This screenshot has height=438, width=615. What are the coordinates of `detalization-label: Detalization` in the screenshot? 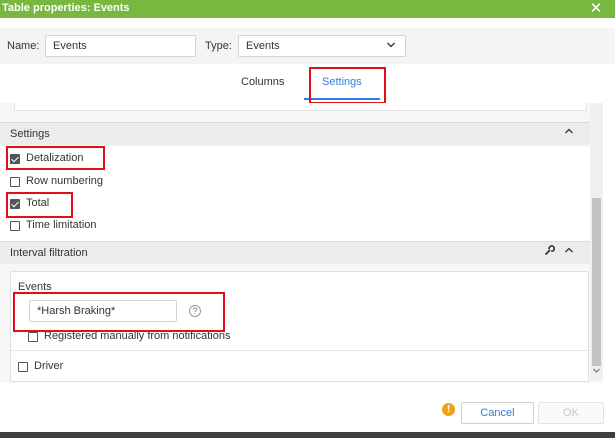 It's located at (55, 158).